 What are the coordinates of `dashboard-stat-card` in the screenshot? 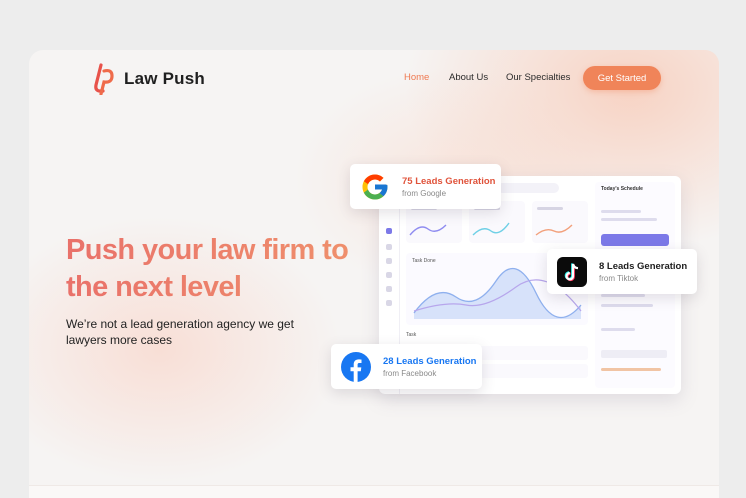 It's located at (560, 222).